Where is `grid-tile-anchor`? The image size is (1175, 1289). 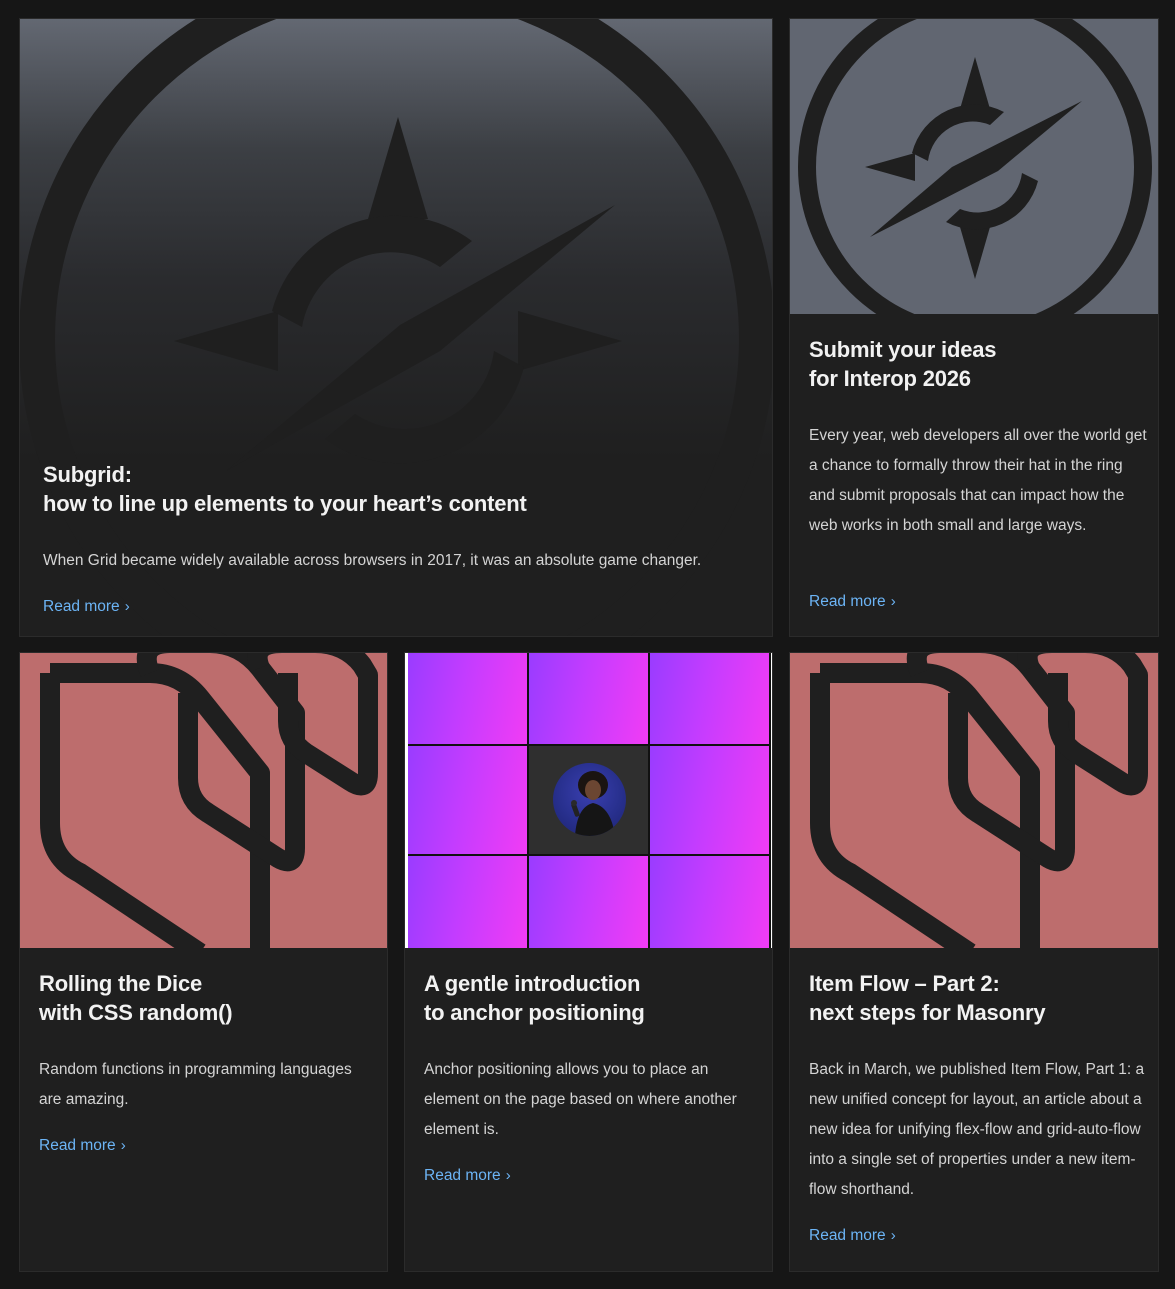
grid-tile-anchor is located at coordinates (588, 800).